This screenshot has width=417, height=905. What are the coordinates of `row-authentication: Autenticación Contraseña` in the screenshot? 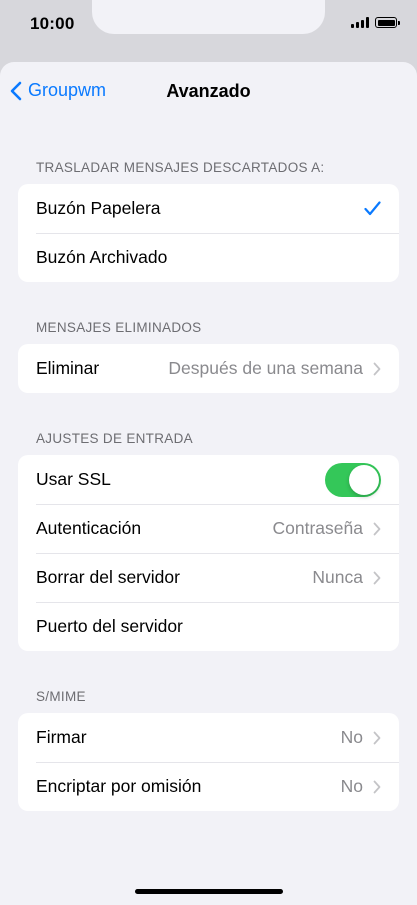 It's located at (208, 528).